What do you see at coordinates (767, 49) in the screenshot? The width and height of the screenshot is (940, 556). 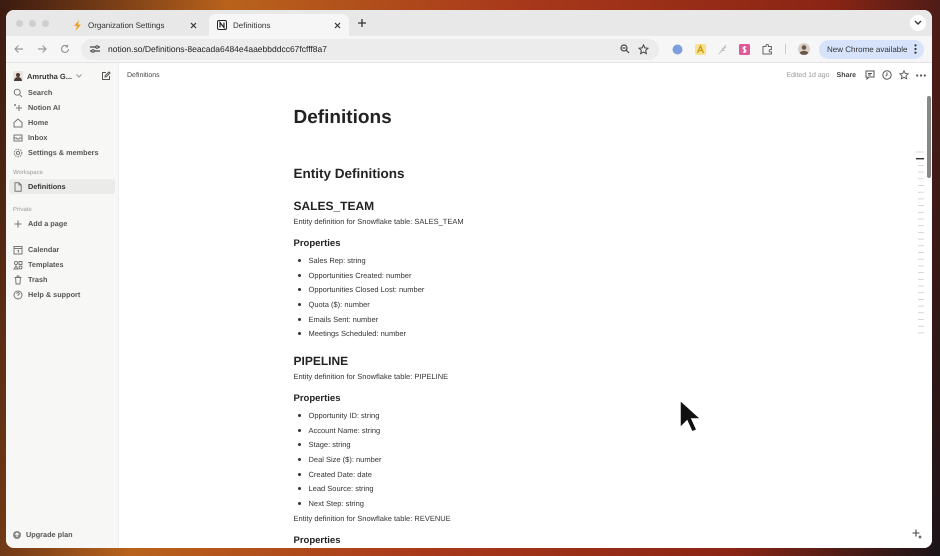 I see `puzzle-icon` at bounding box center [767, 49].